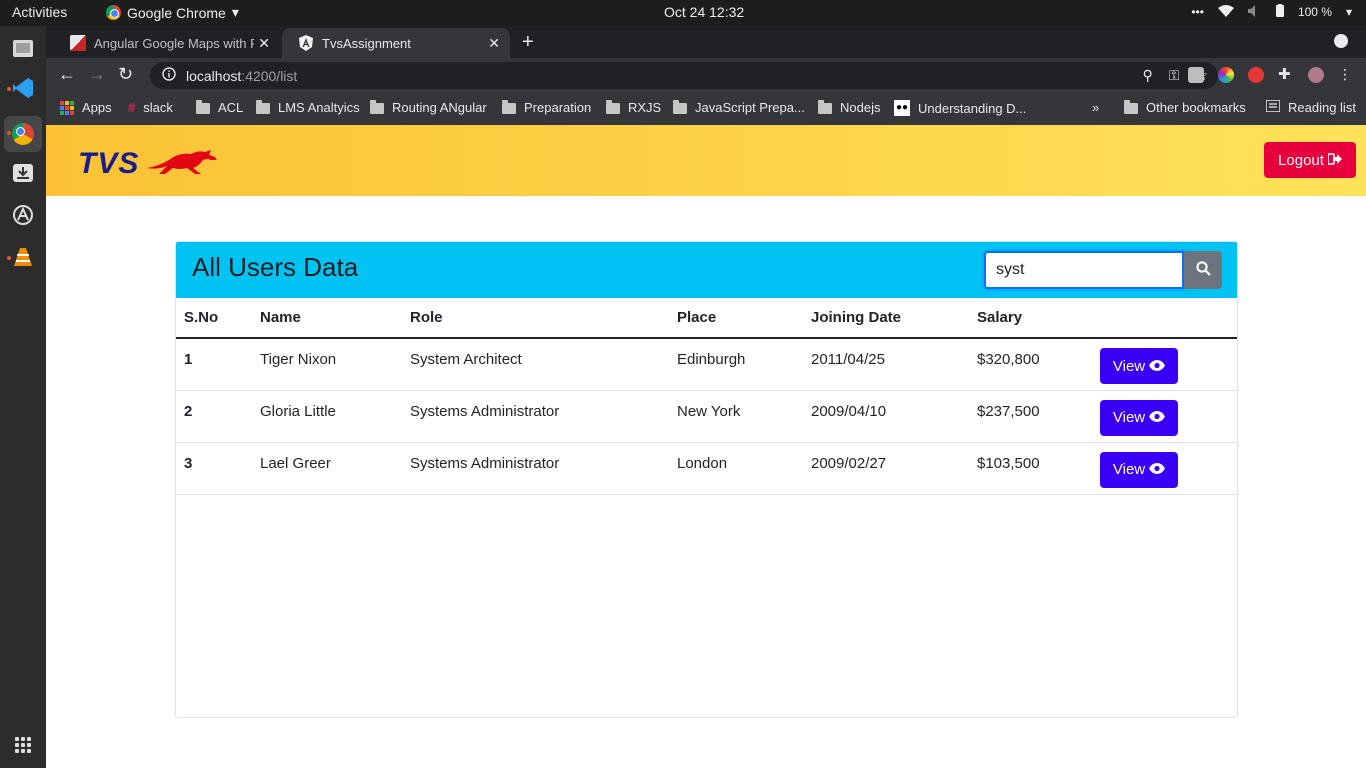 The image size is (1366, 768). Describe the element at coordinates (1301, 160) in the screenshot. I see `logout-label: Logout` at that location.